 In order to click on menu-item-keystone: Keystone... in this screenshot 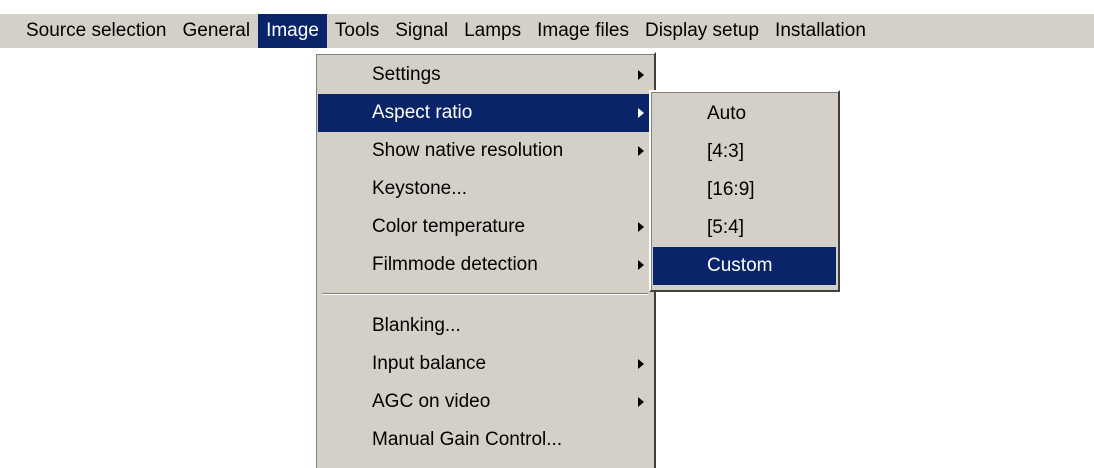, I will do `click(486, 189)`.